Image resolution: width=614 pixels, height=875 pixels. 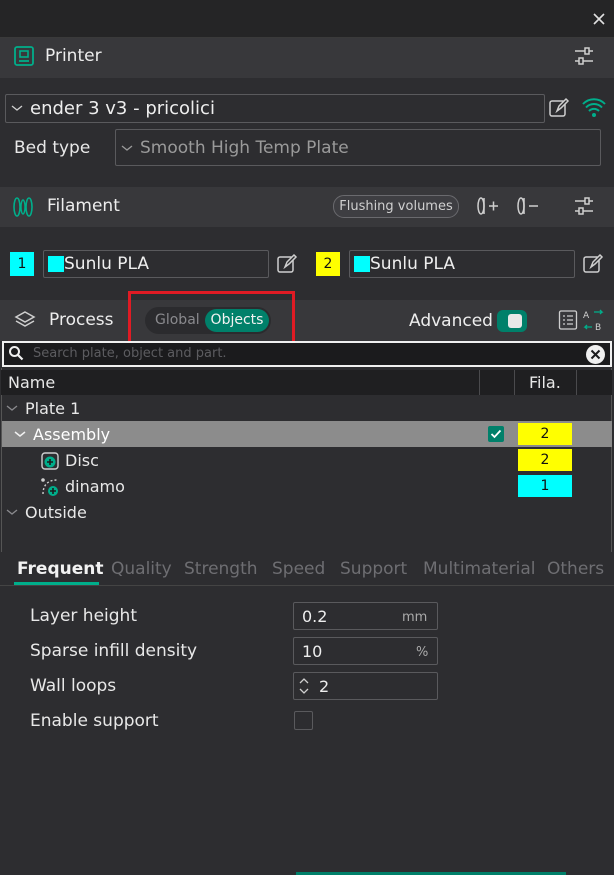 What do you see at coordinates (545, 486) in the screenshot?
I see `filament-cell: 1` at bounding box center [545, 486].